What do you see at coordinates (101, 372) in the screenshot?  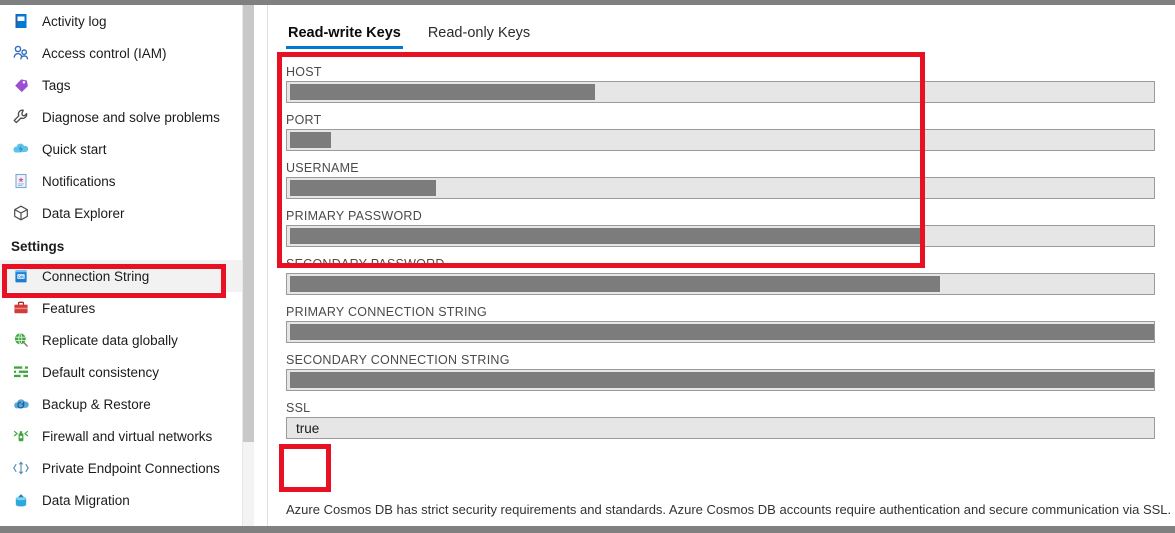 I see `sidebar-item-label: Default consistency` at bounding box center [101, 372].